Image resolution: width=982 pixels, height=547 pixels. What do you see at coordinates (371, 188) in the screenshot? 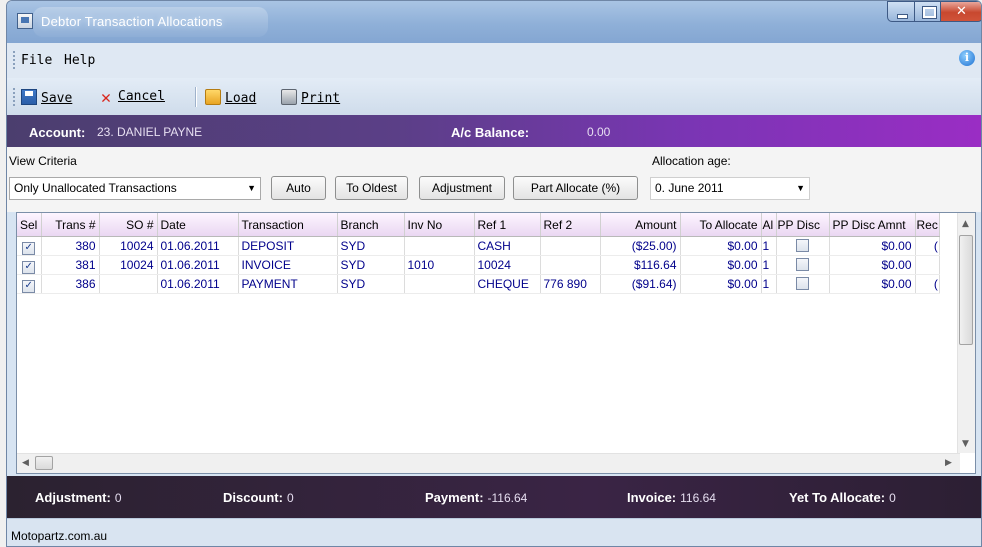
I see `to-oldest-button: To Oldest` at bounding box center [371, 188].